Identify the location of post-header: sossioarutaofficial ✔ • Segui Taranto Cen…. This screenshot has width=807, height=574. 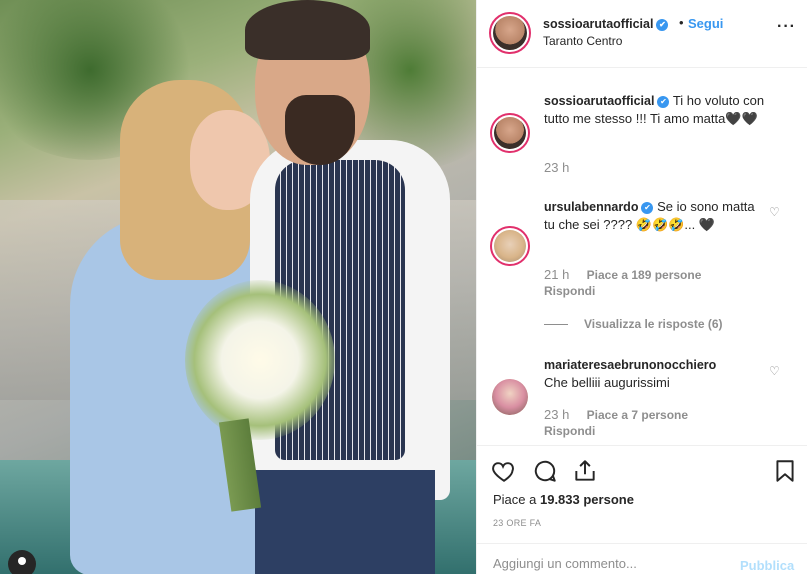
(642, 34).